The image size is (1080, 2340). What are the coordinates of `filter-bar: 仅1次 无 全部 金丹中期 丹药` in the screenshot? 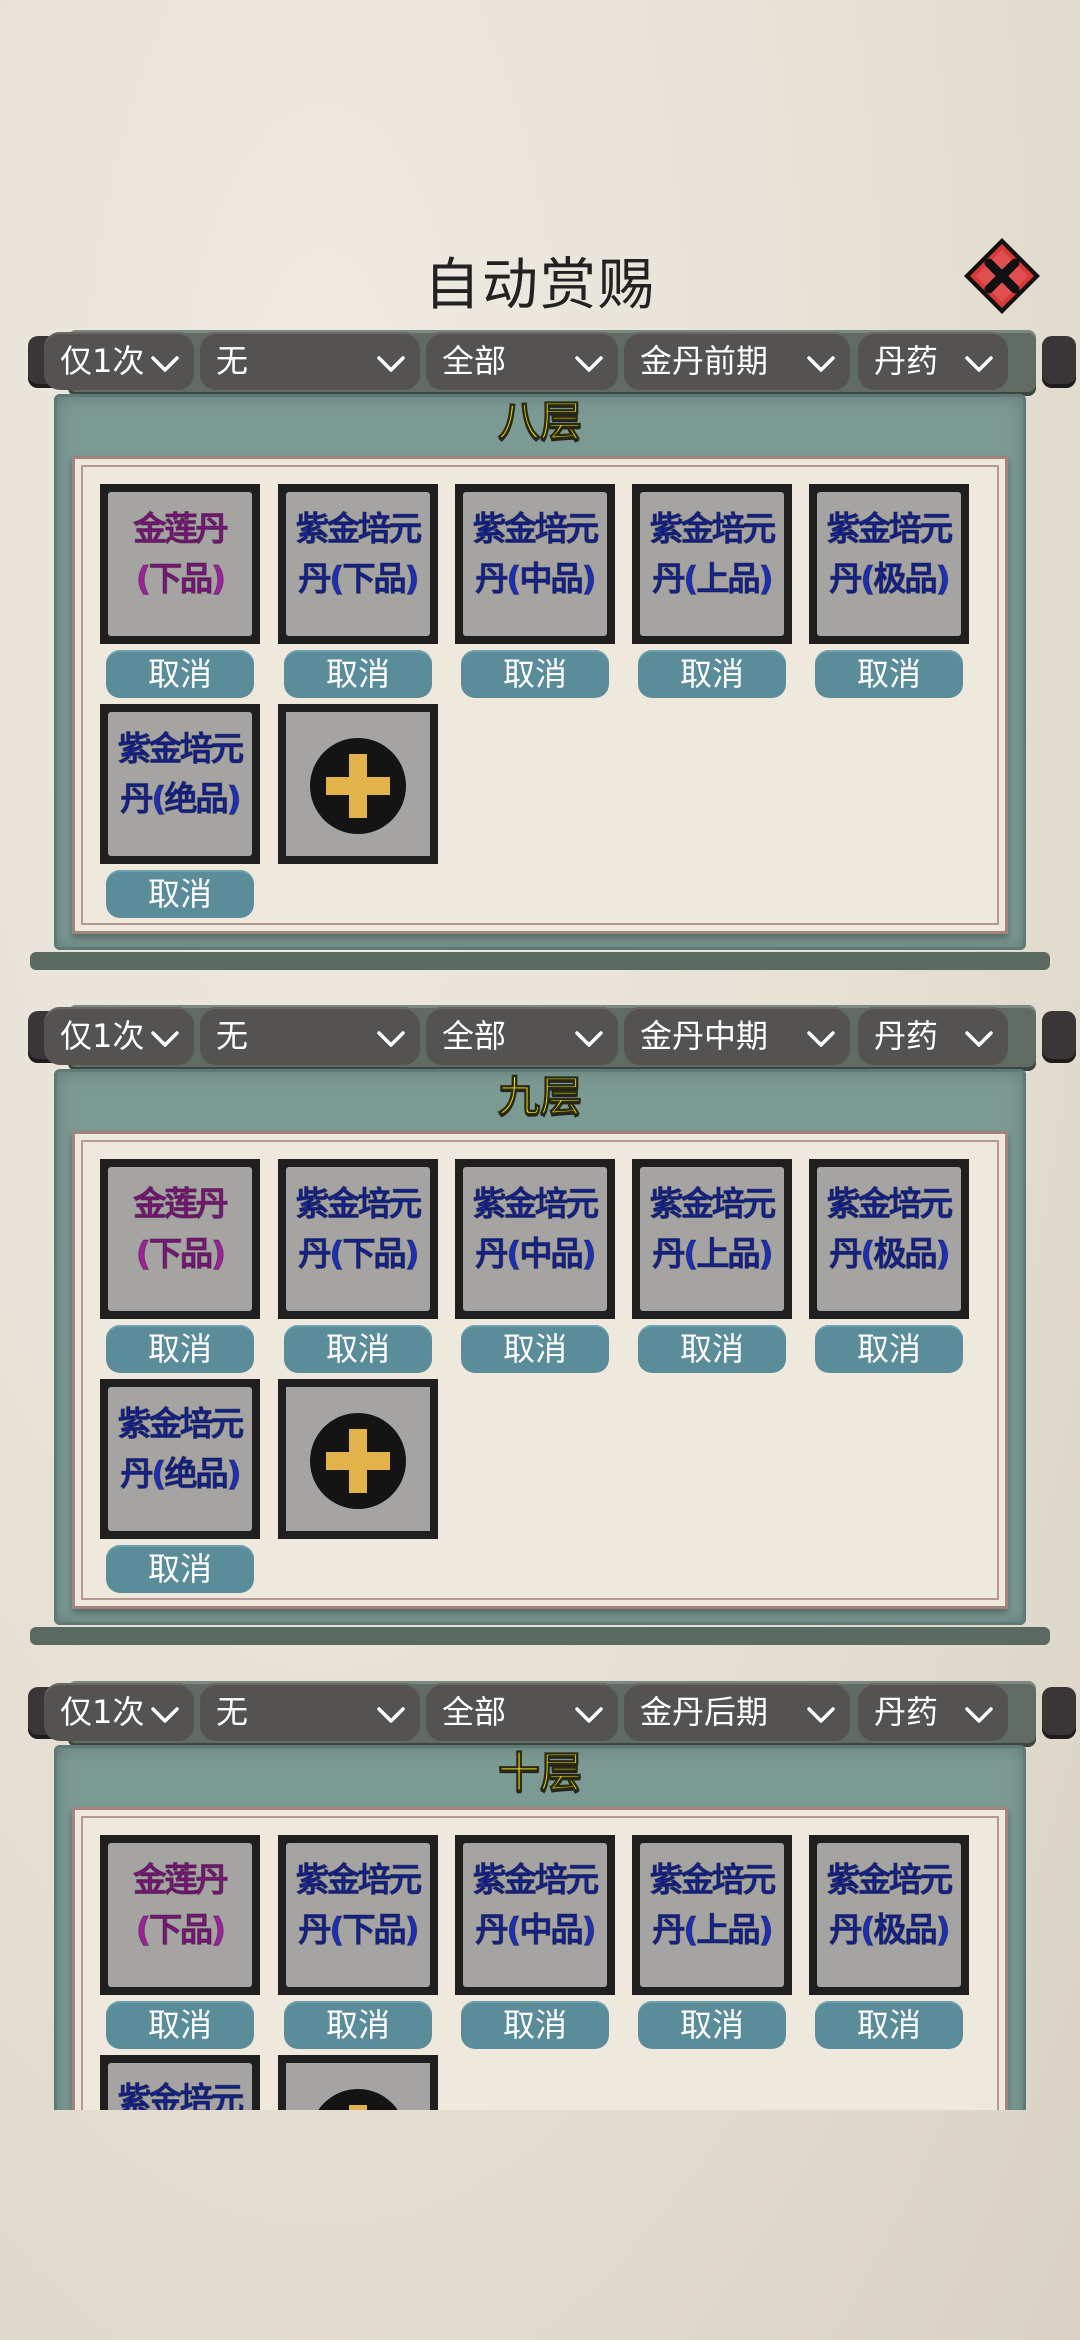 It's located at (552, 1038).